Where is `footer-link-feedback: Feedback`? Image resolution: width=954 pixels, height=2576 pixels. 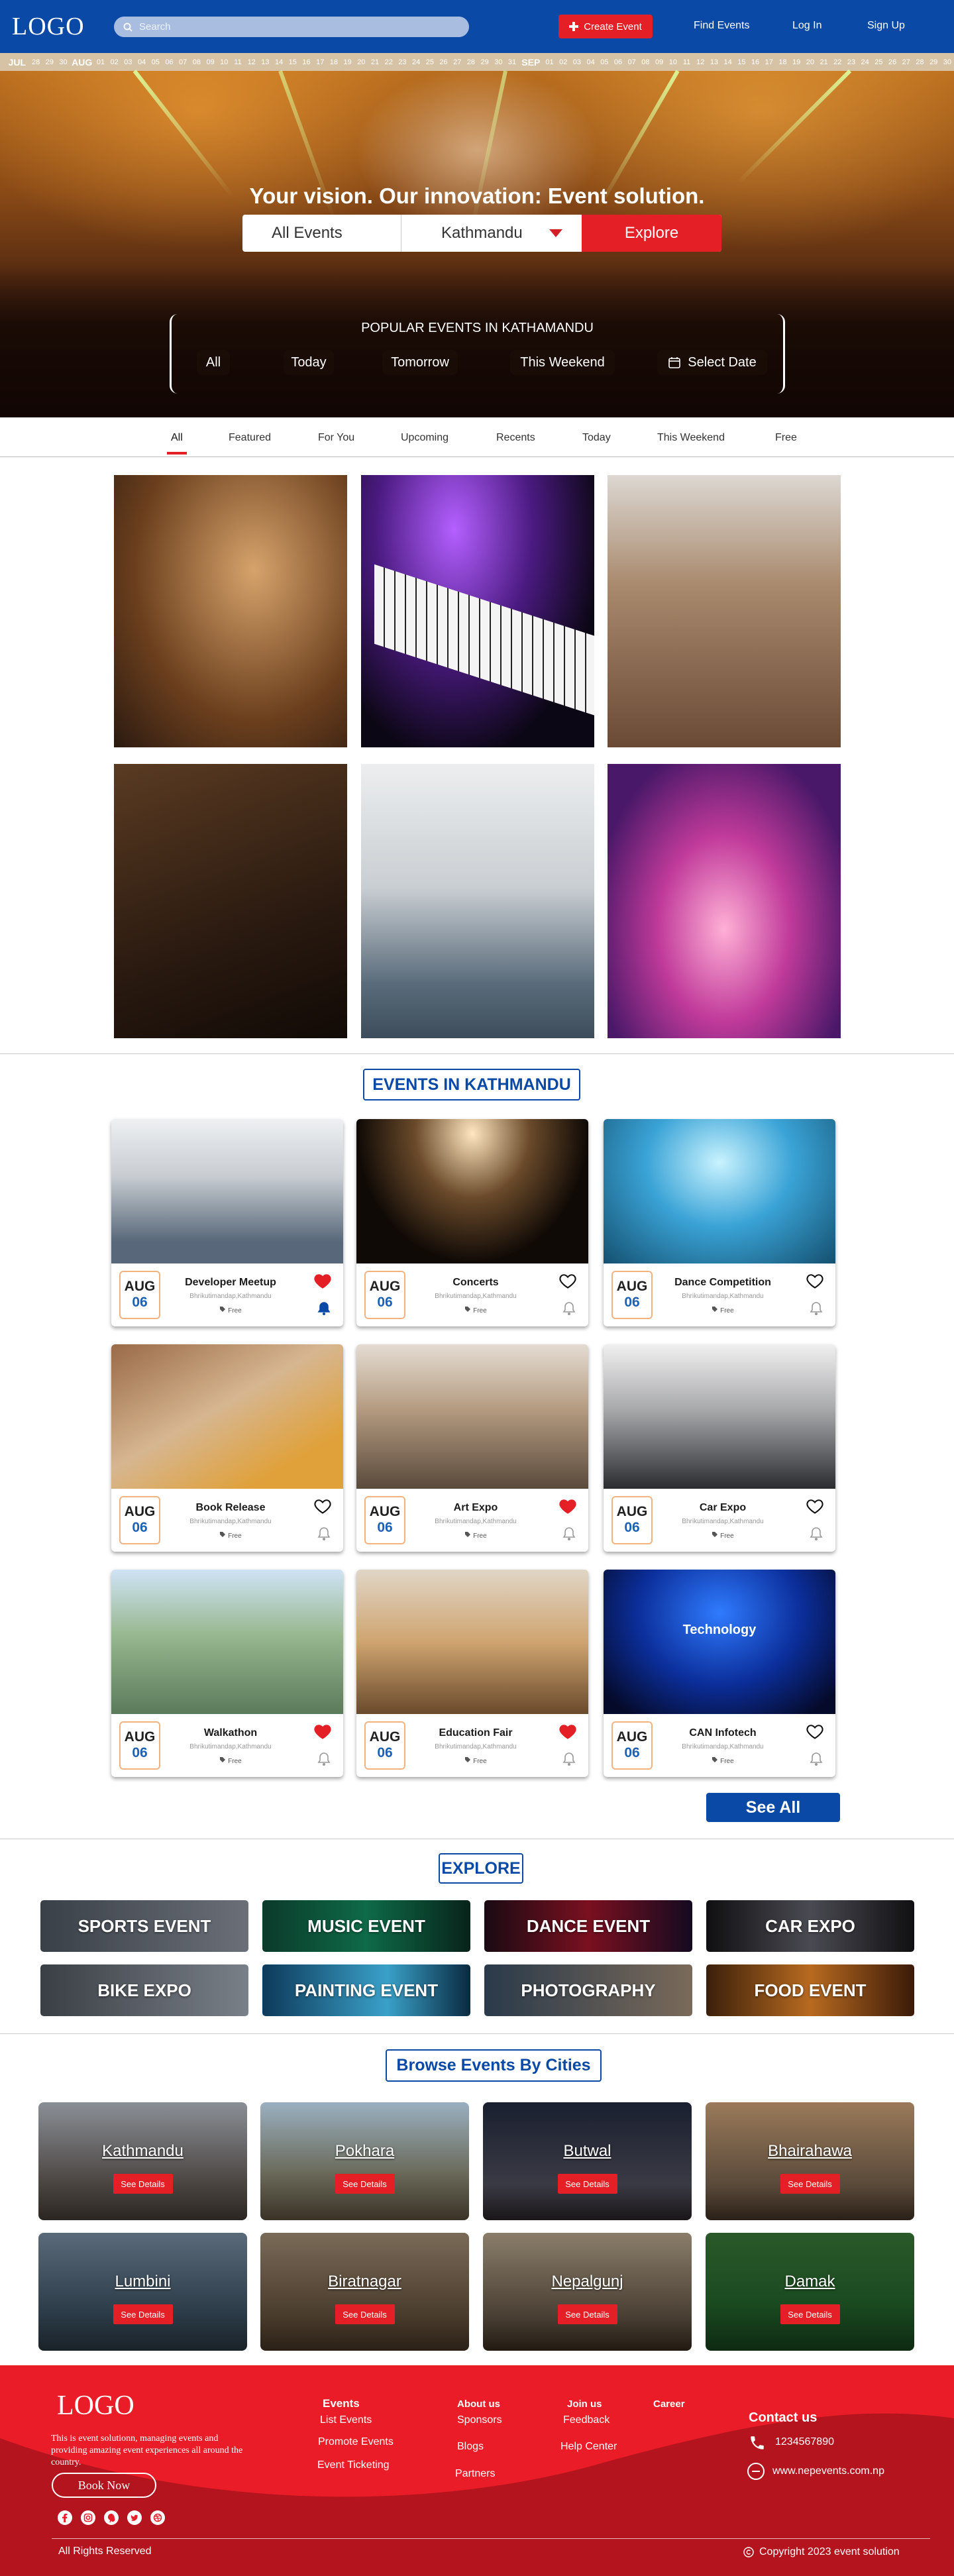
footer-link-feedback: Feedback is located at coordinates (586, 2420).